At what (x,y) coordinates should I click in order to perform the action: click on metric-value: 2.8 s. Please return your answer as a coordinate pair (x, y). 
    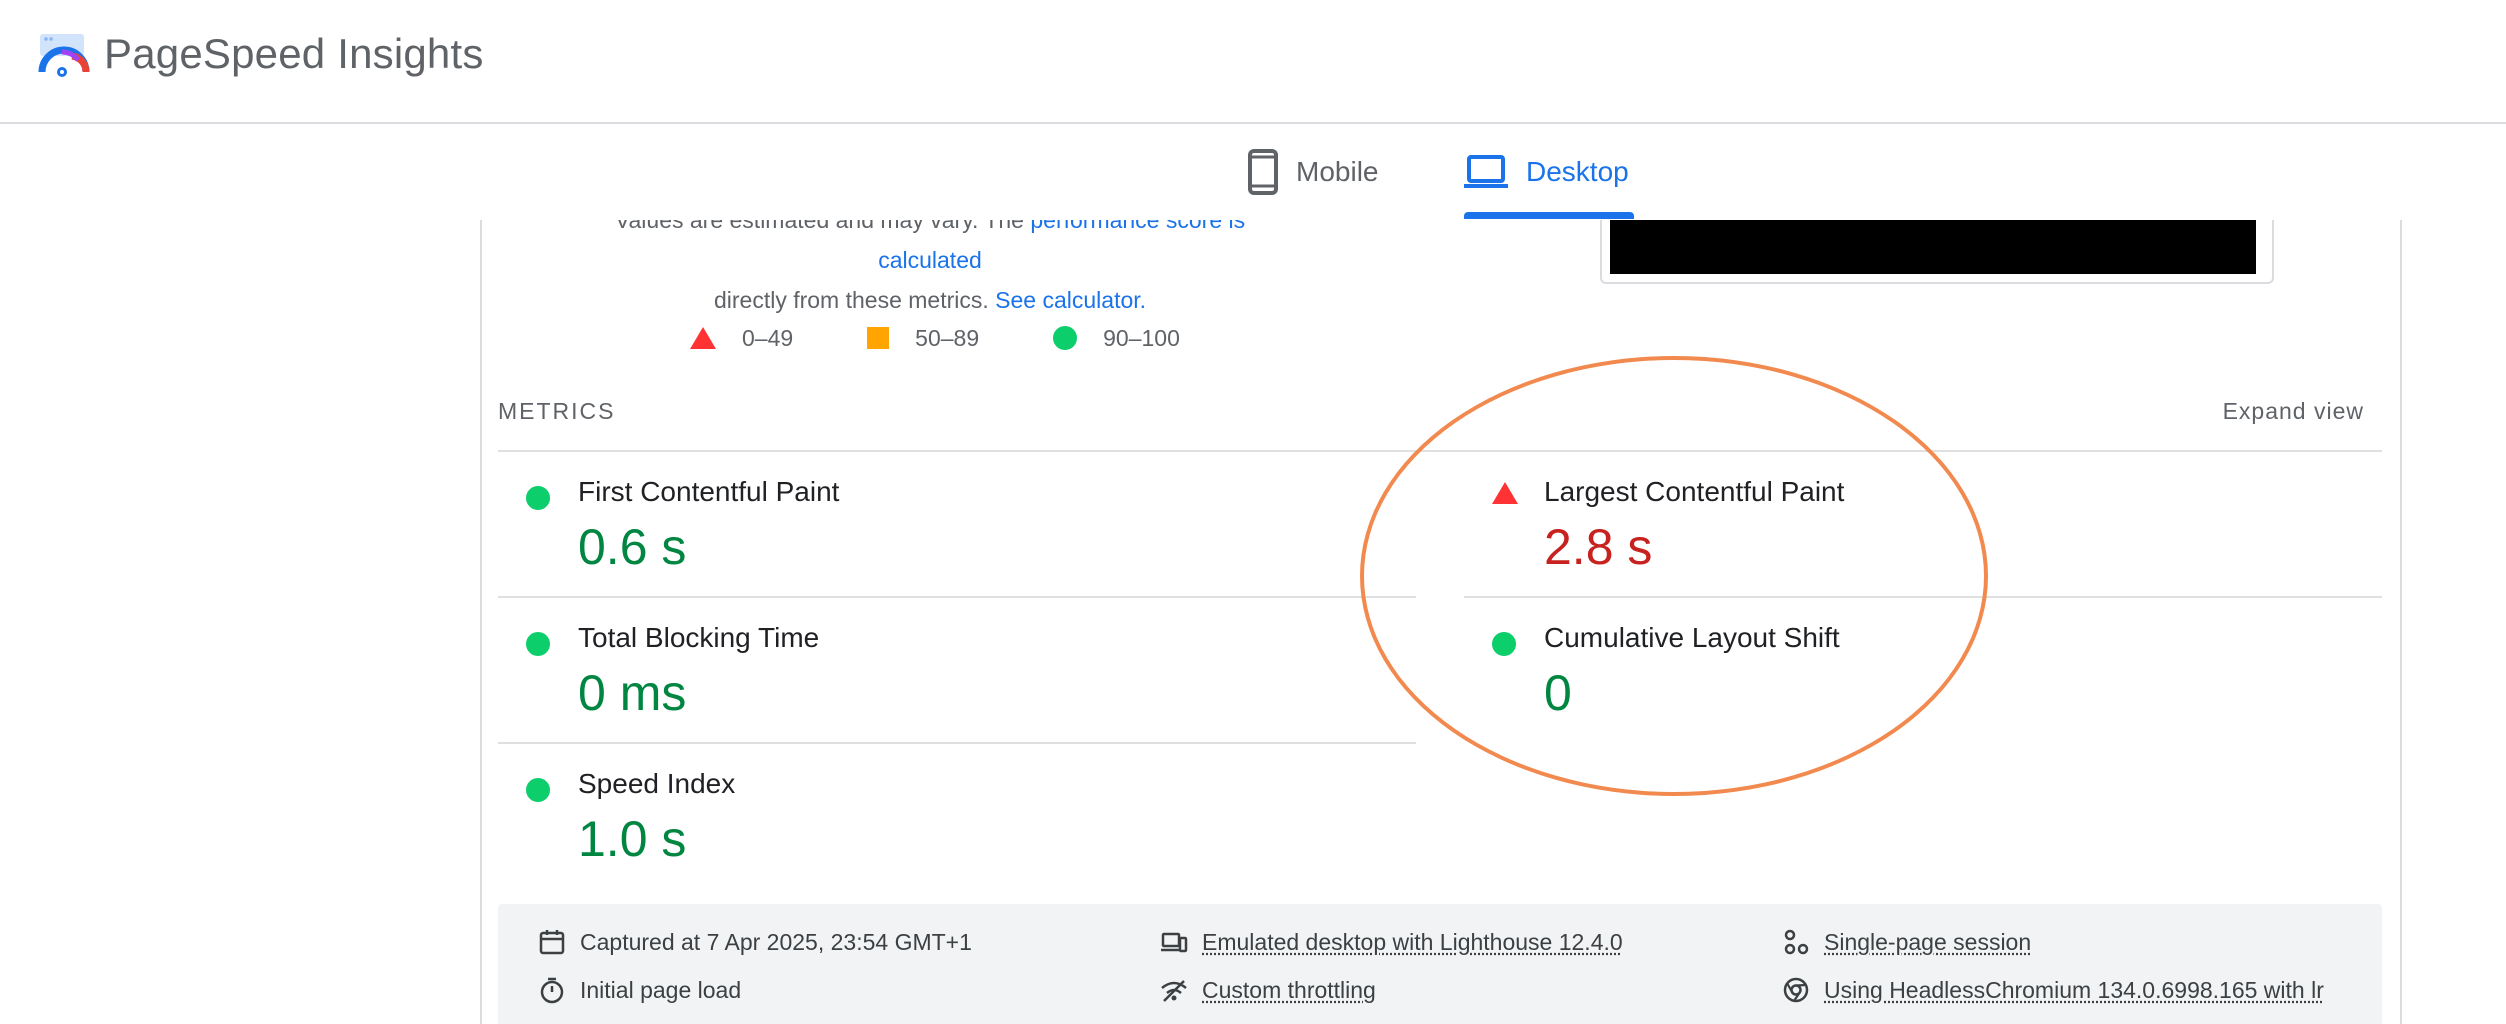
    Looking at the image, I should click on (1598, 547).